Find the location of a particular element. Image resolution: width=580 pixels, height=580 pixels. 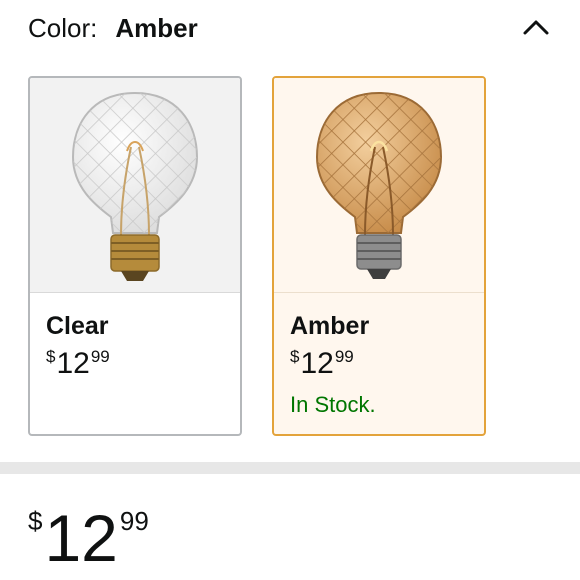

option-name-clear: Clear is located at coordinates (77, 326).